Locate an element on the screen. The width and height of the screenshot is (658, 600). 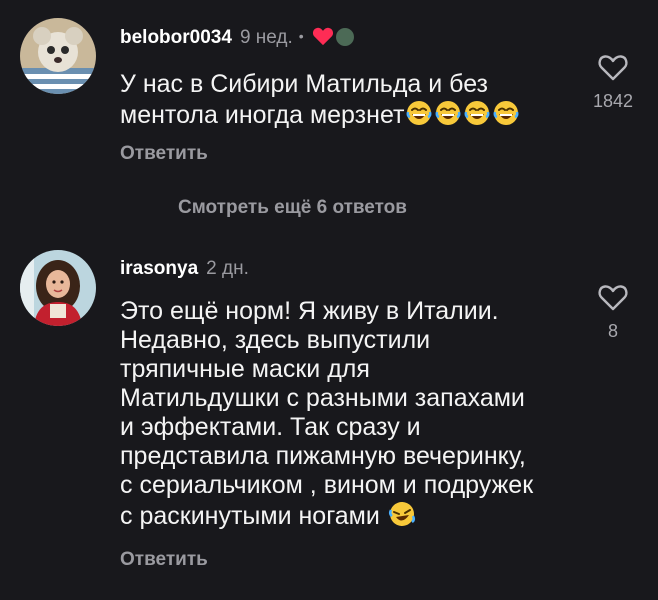
comment-time: 9 нед. is located at coordinates (266, 37).